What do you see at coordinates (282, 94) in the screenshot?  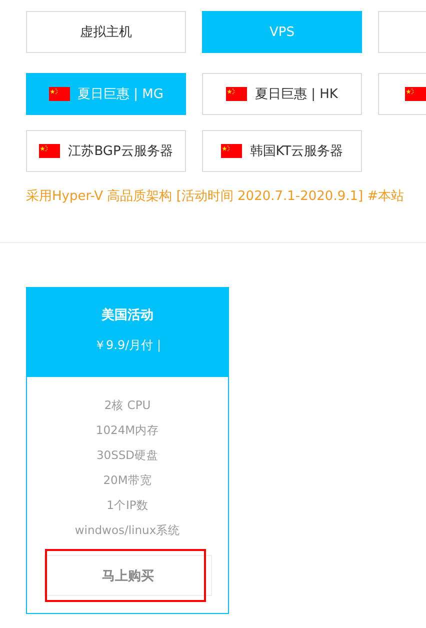 I see `region-tab: 夏日巨惠 | HK` at bounding box center [282, 94].